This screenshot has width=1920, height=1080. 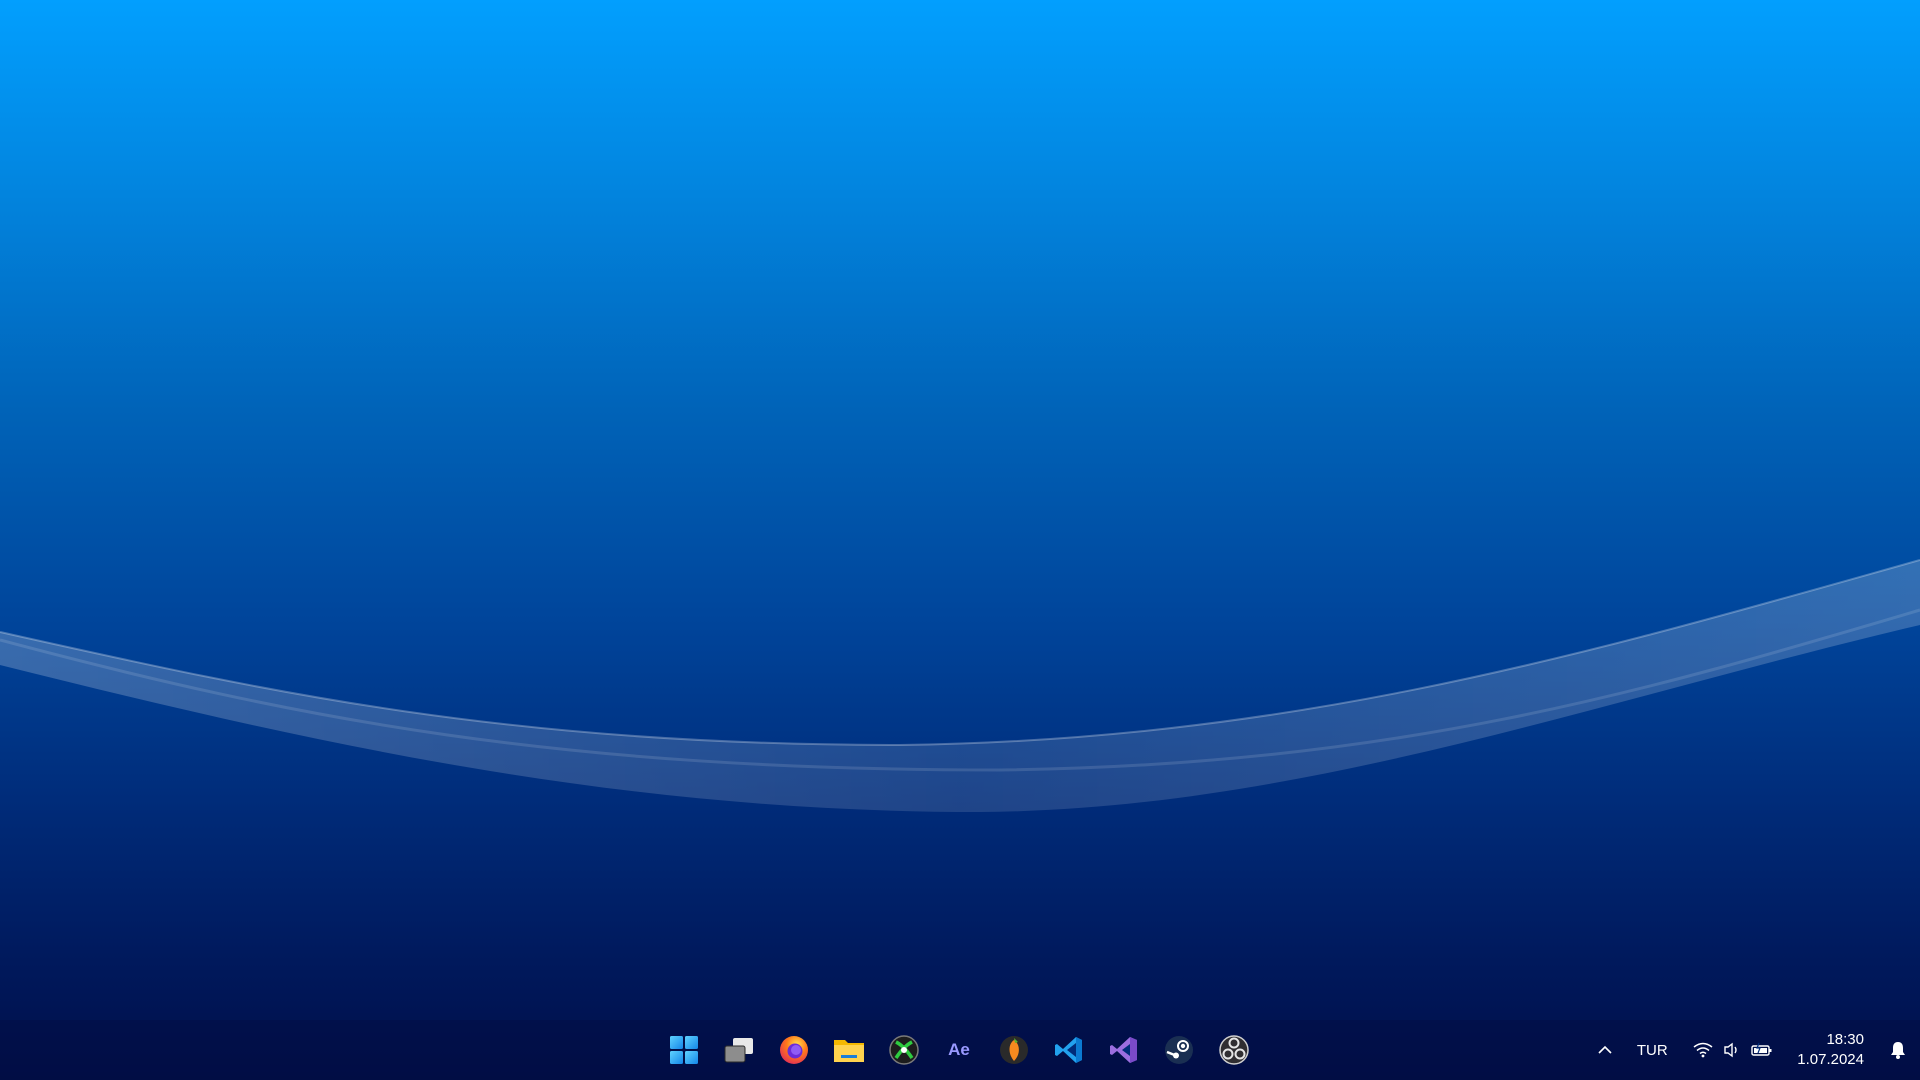 I want to click on show-hidden-icons-button, so click(x=1605, y=1050).